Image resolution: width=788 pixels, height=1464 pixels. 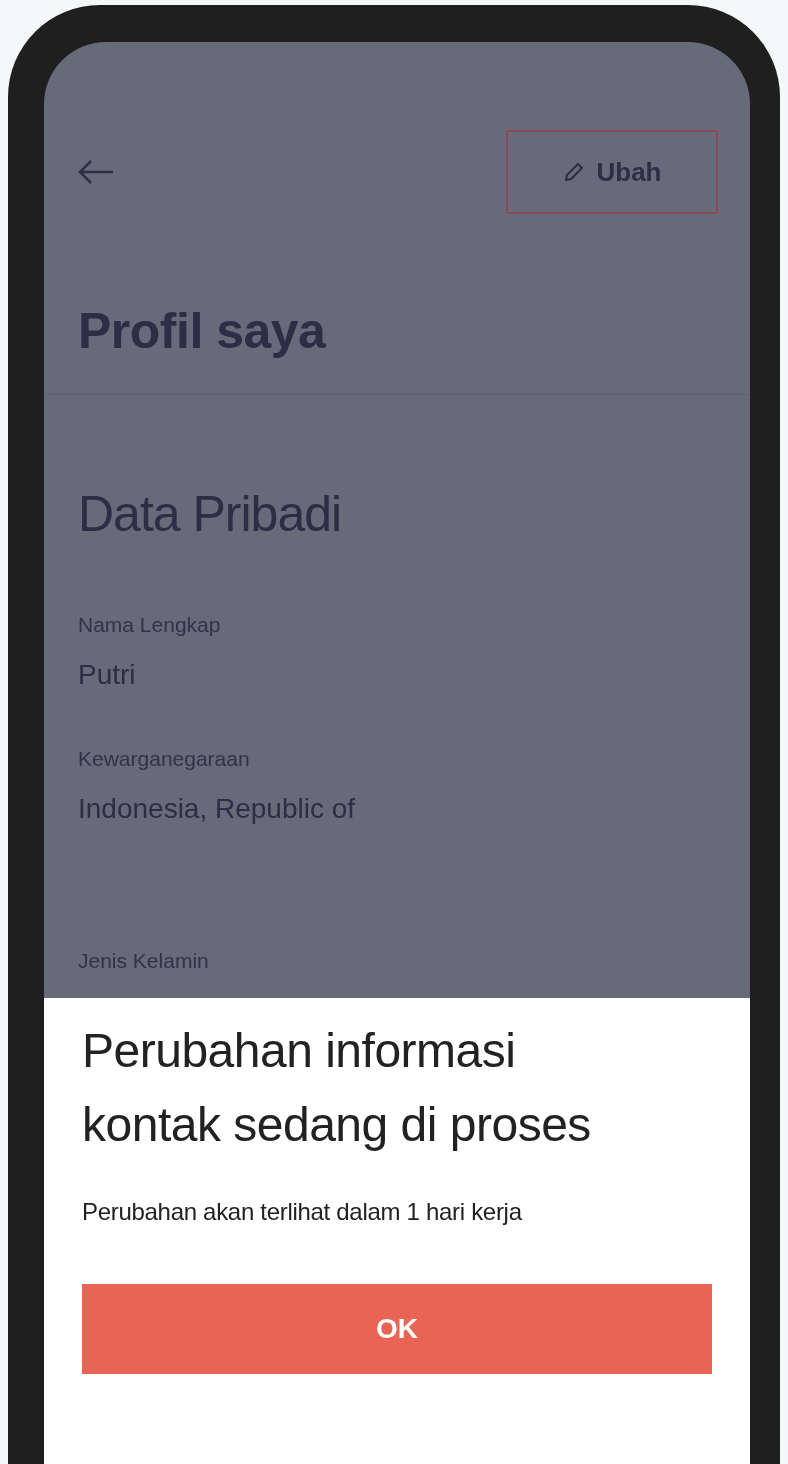 What do you see at coordinates (612, 172) in the screenshot?
I see `edit-button: Ubah` at bounding box center [612, 172].